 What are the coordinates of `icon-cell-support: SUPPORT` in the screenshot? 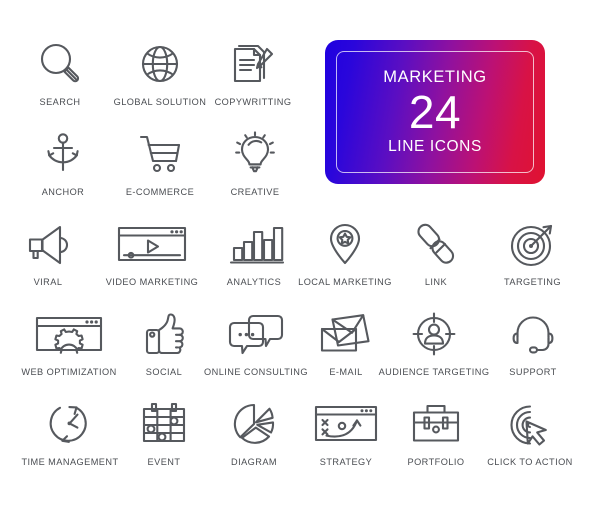 It's located at (533, 342).